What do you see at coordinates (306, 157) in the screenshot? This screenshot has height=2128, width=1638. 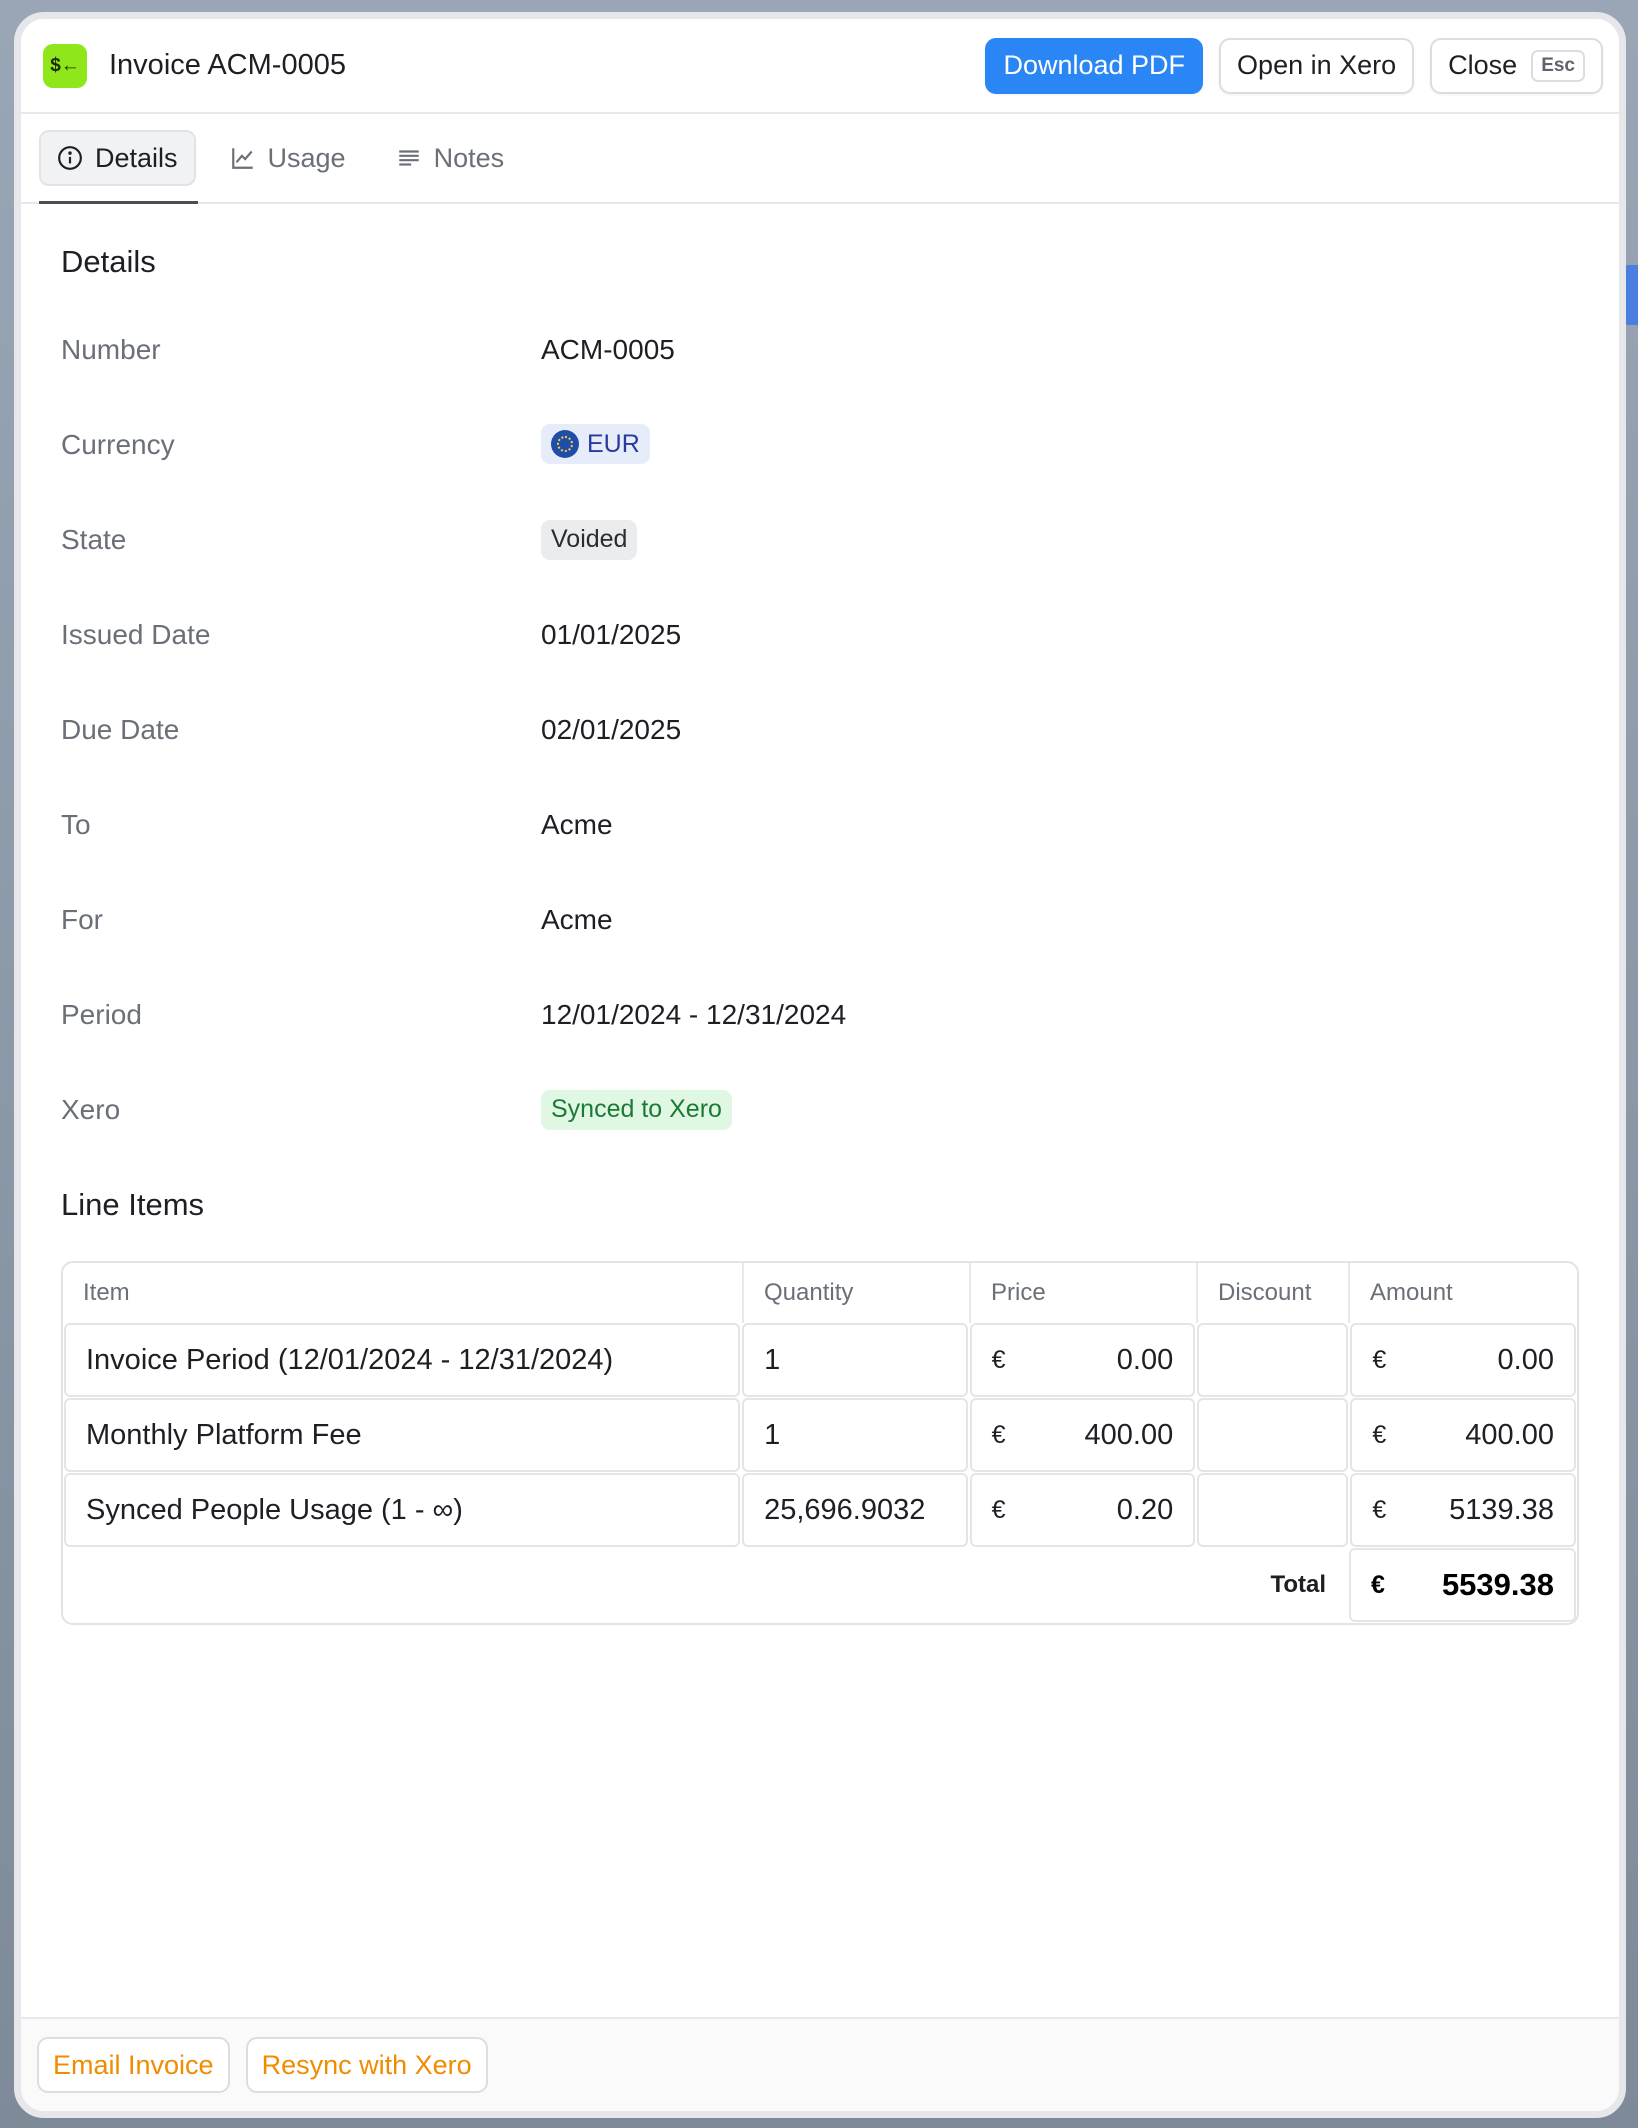 I see `tab-usage-label: Usage` at bounding box center [306, 157].